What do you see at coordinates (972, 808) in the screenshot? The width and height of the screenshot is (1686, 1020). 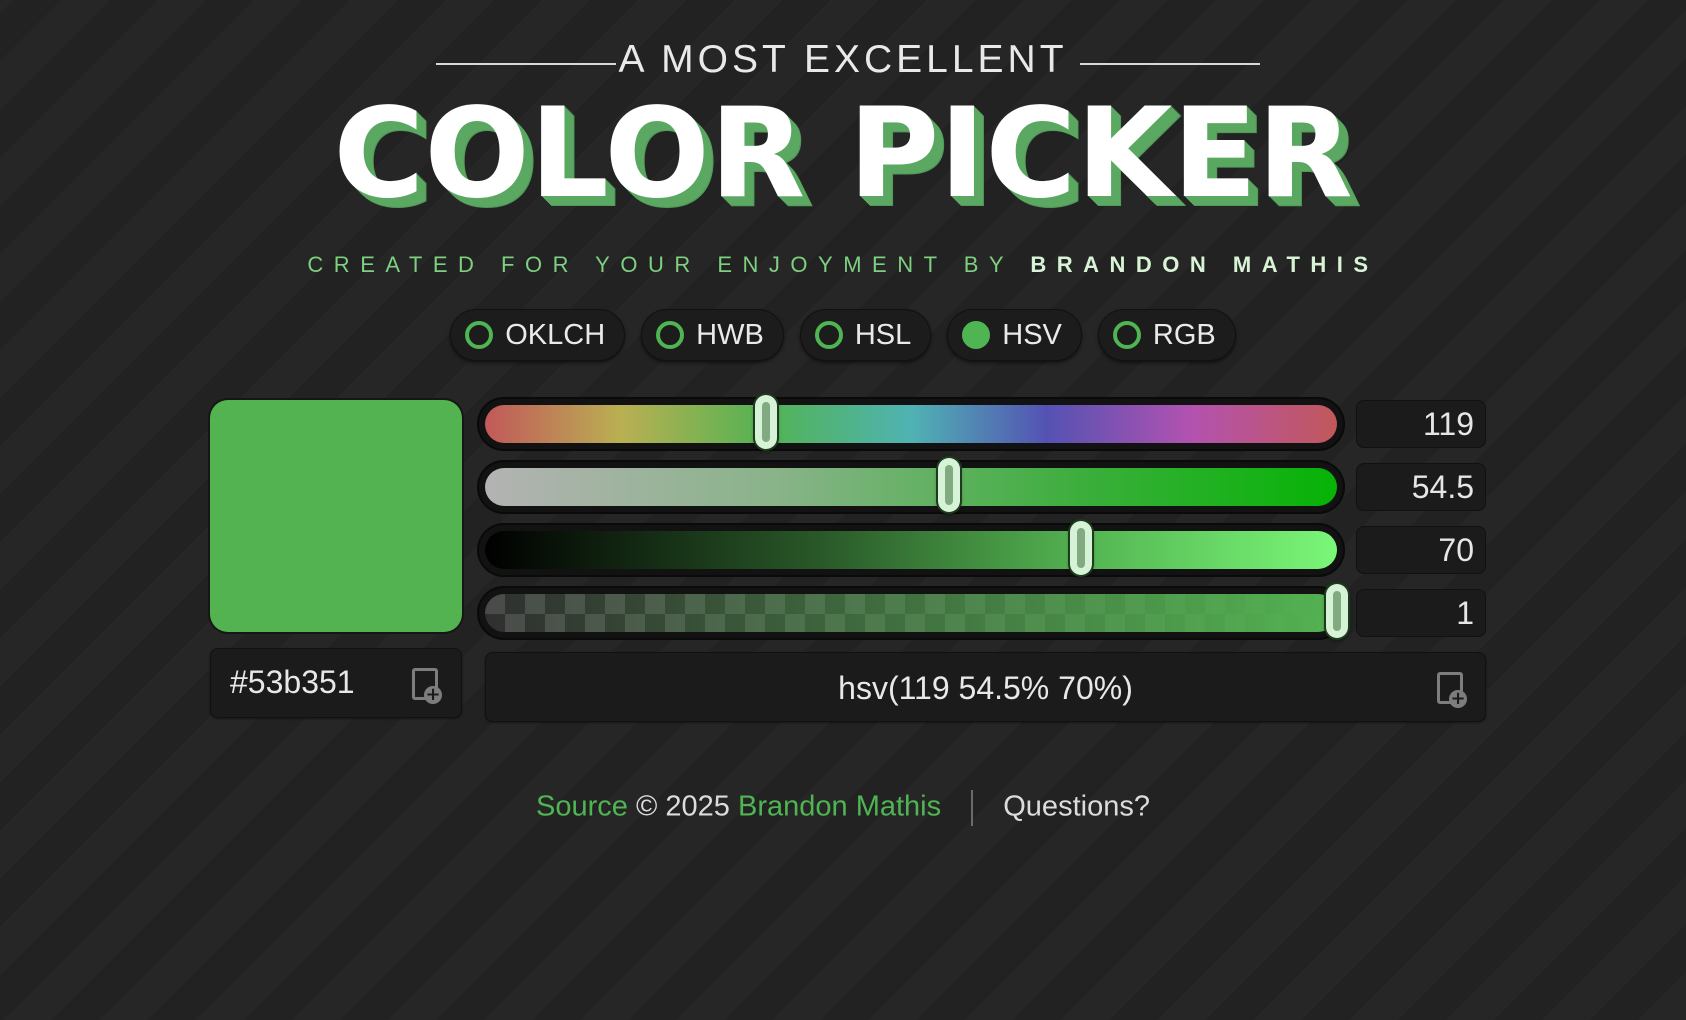 I see `footer-divider` at bounding box center [972, 808].